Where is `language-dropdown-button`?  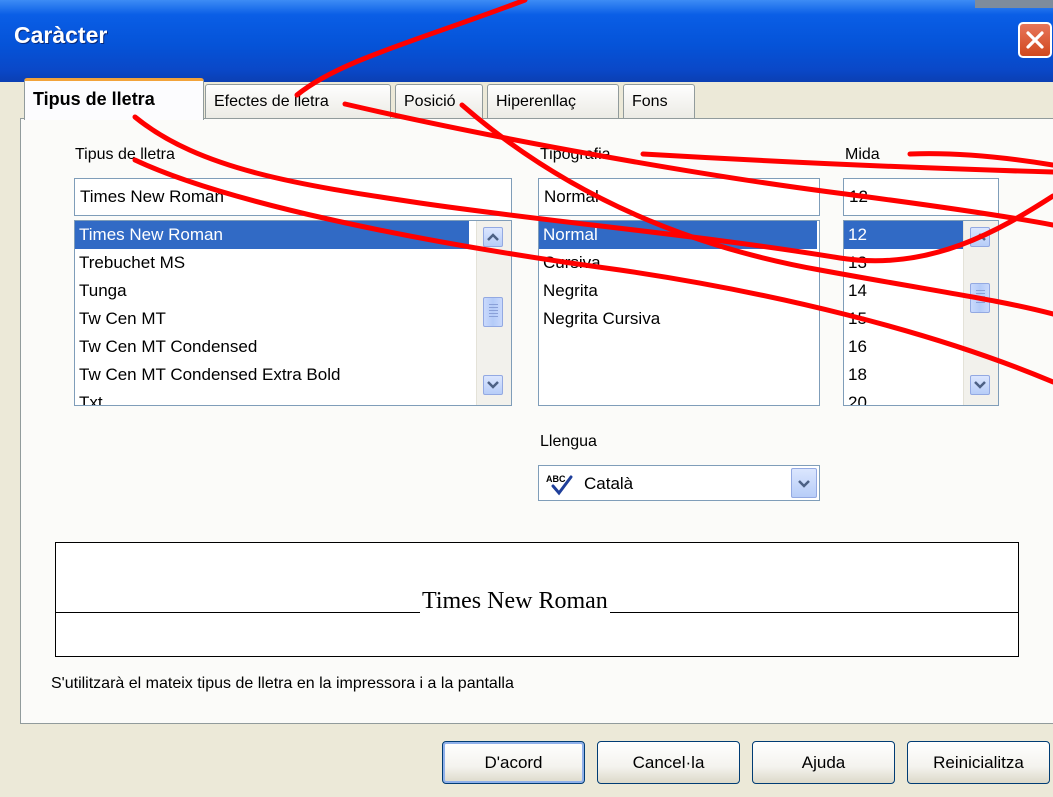
language-dropdown-button is located at coordinates (804, 483).